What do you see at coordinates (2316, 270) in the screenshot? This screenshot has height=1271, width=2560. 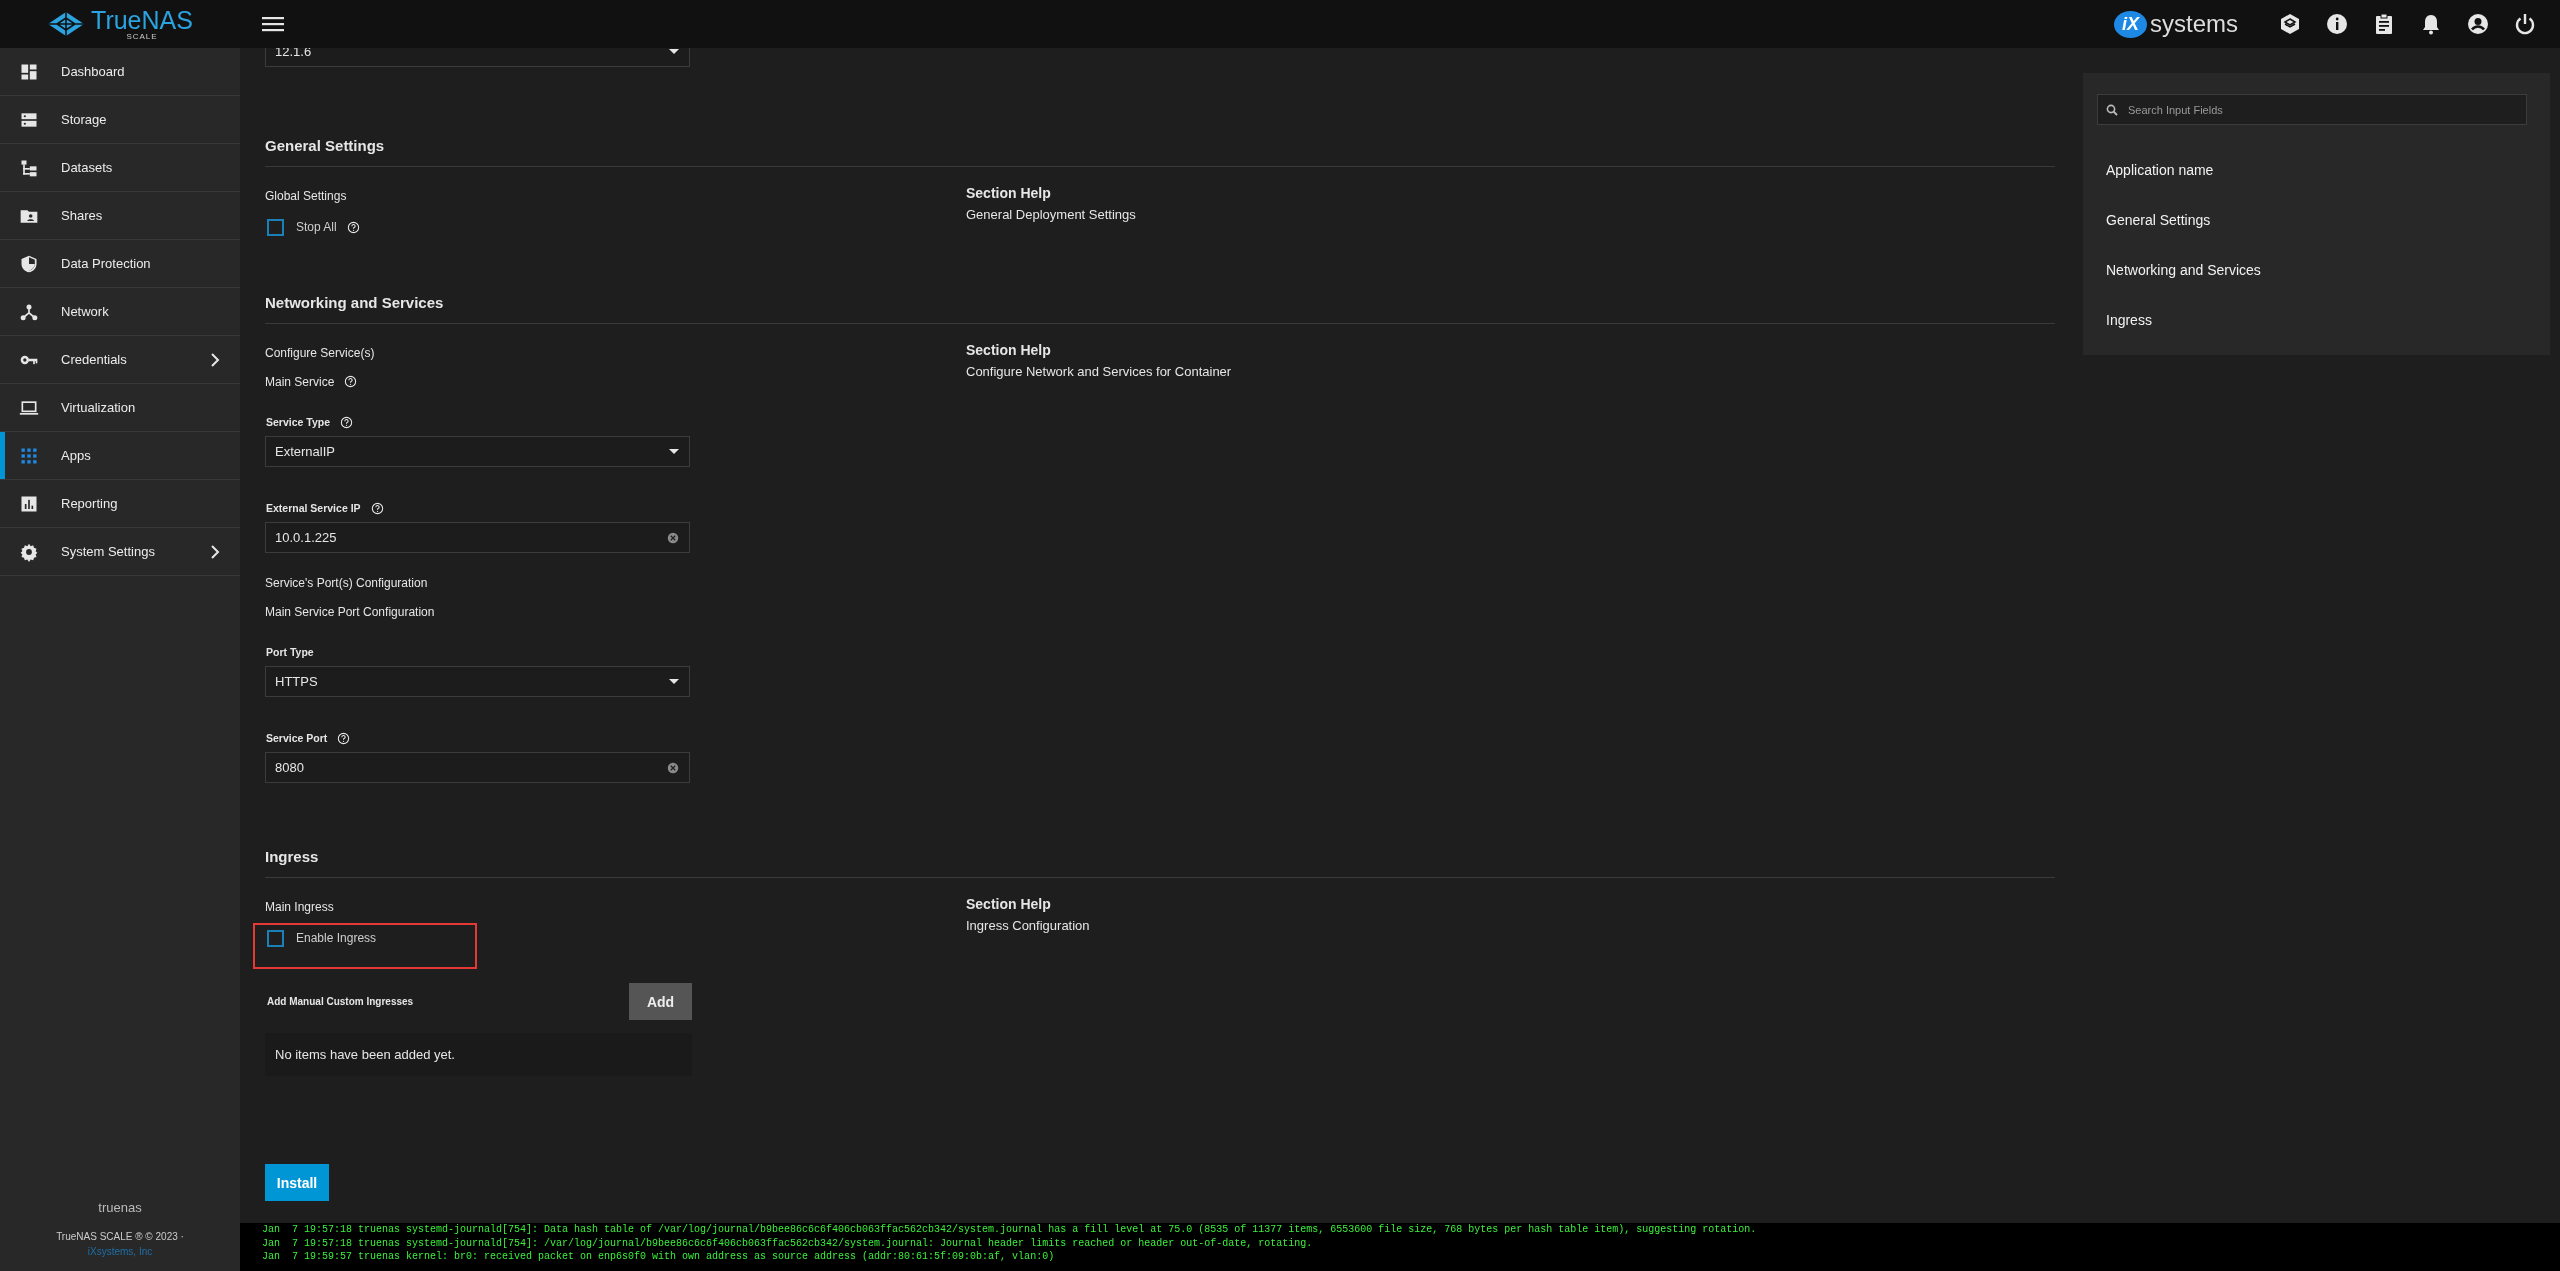 I see `panel-link: Networking and Services` at bounding box center [2316, 270].